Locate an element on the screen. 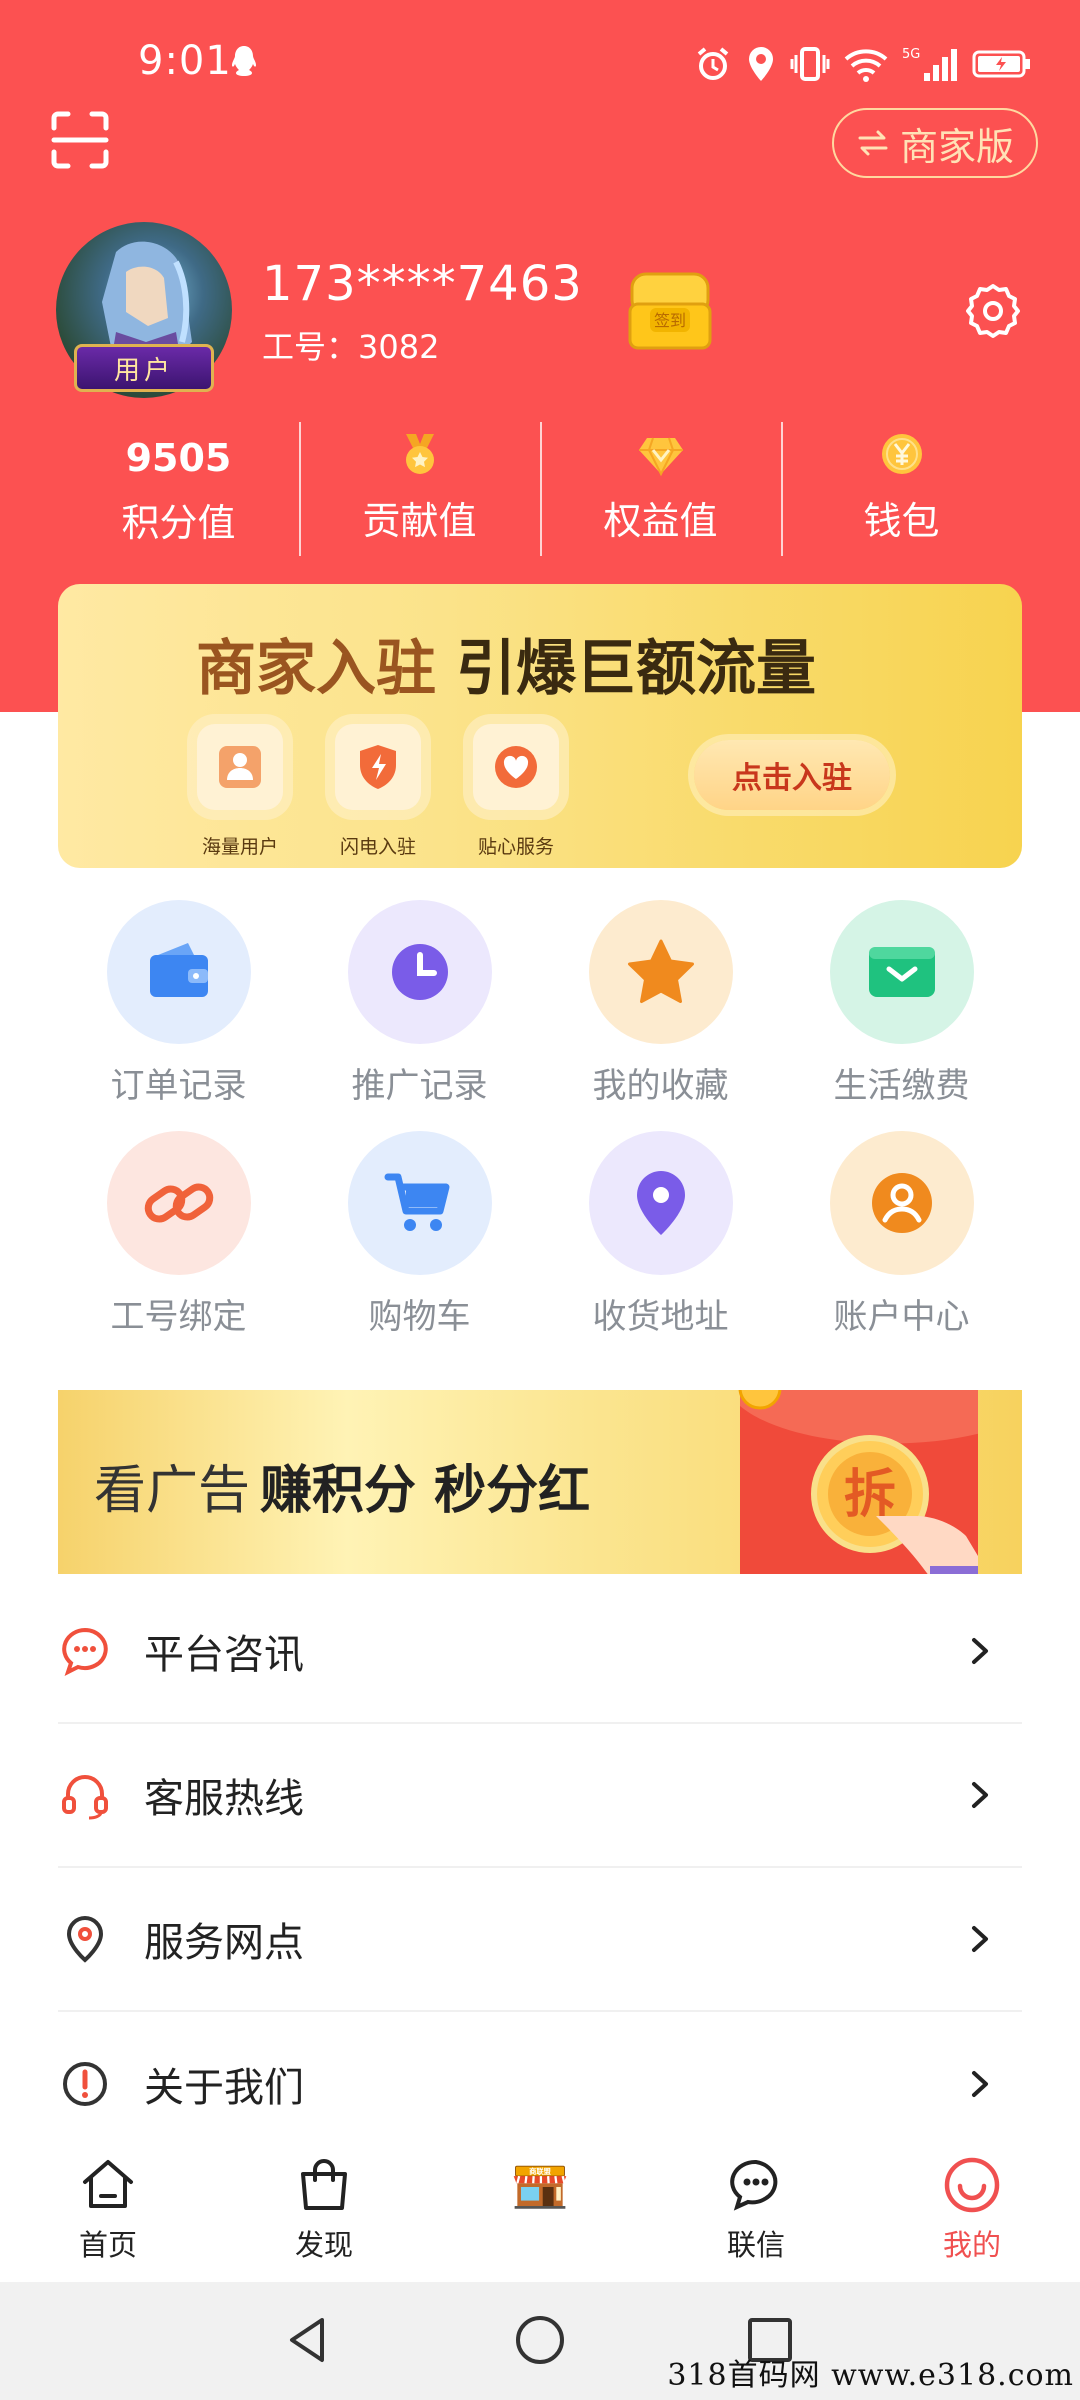  merchant-banner-title: 商家入驻 引爆巨额流量 is located at coordinates (506, 663).